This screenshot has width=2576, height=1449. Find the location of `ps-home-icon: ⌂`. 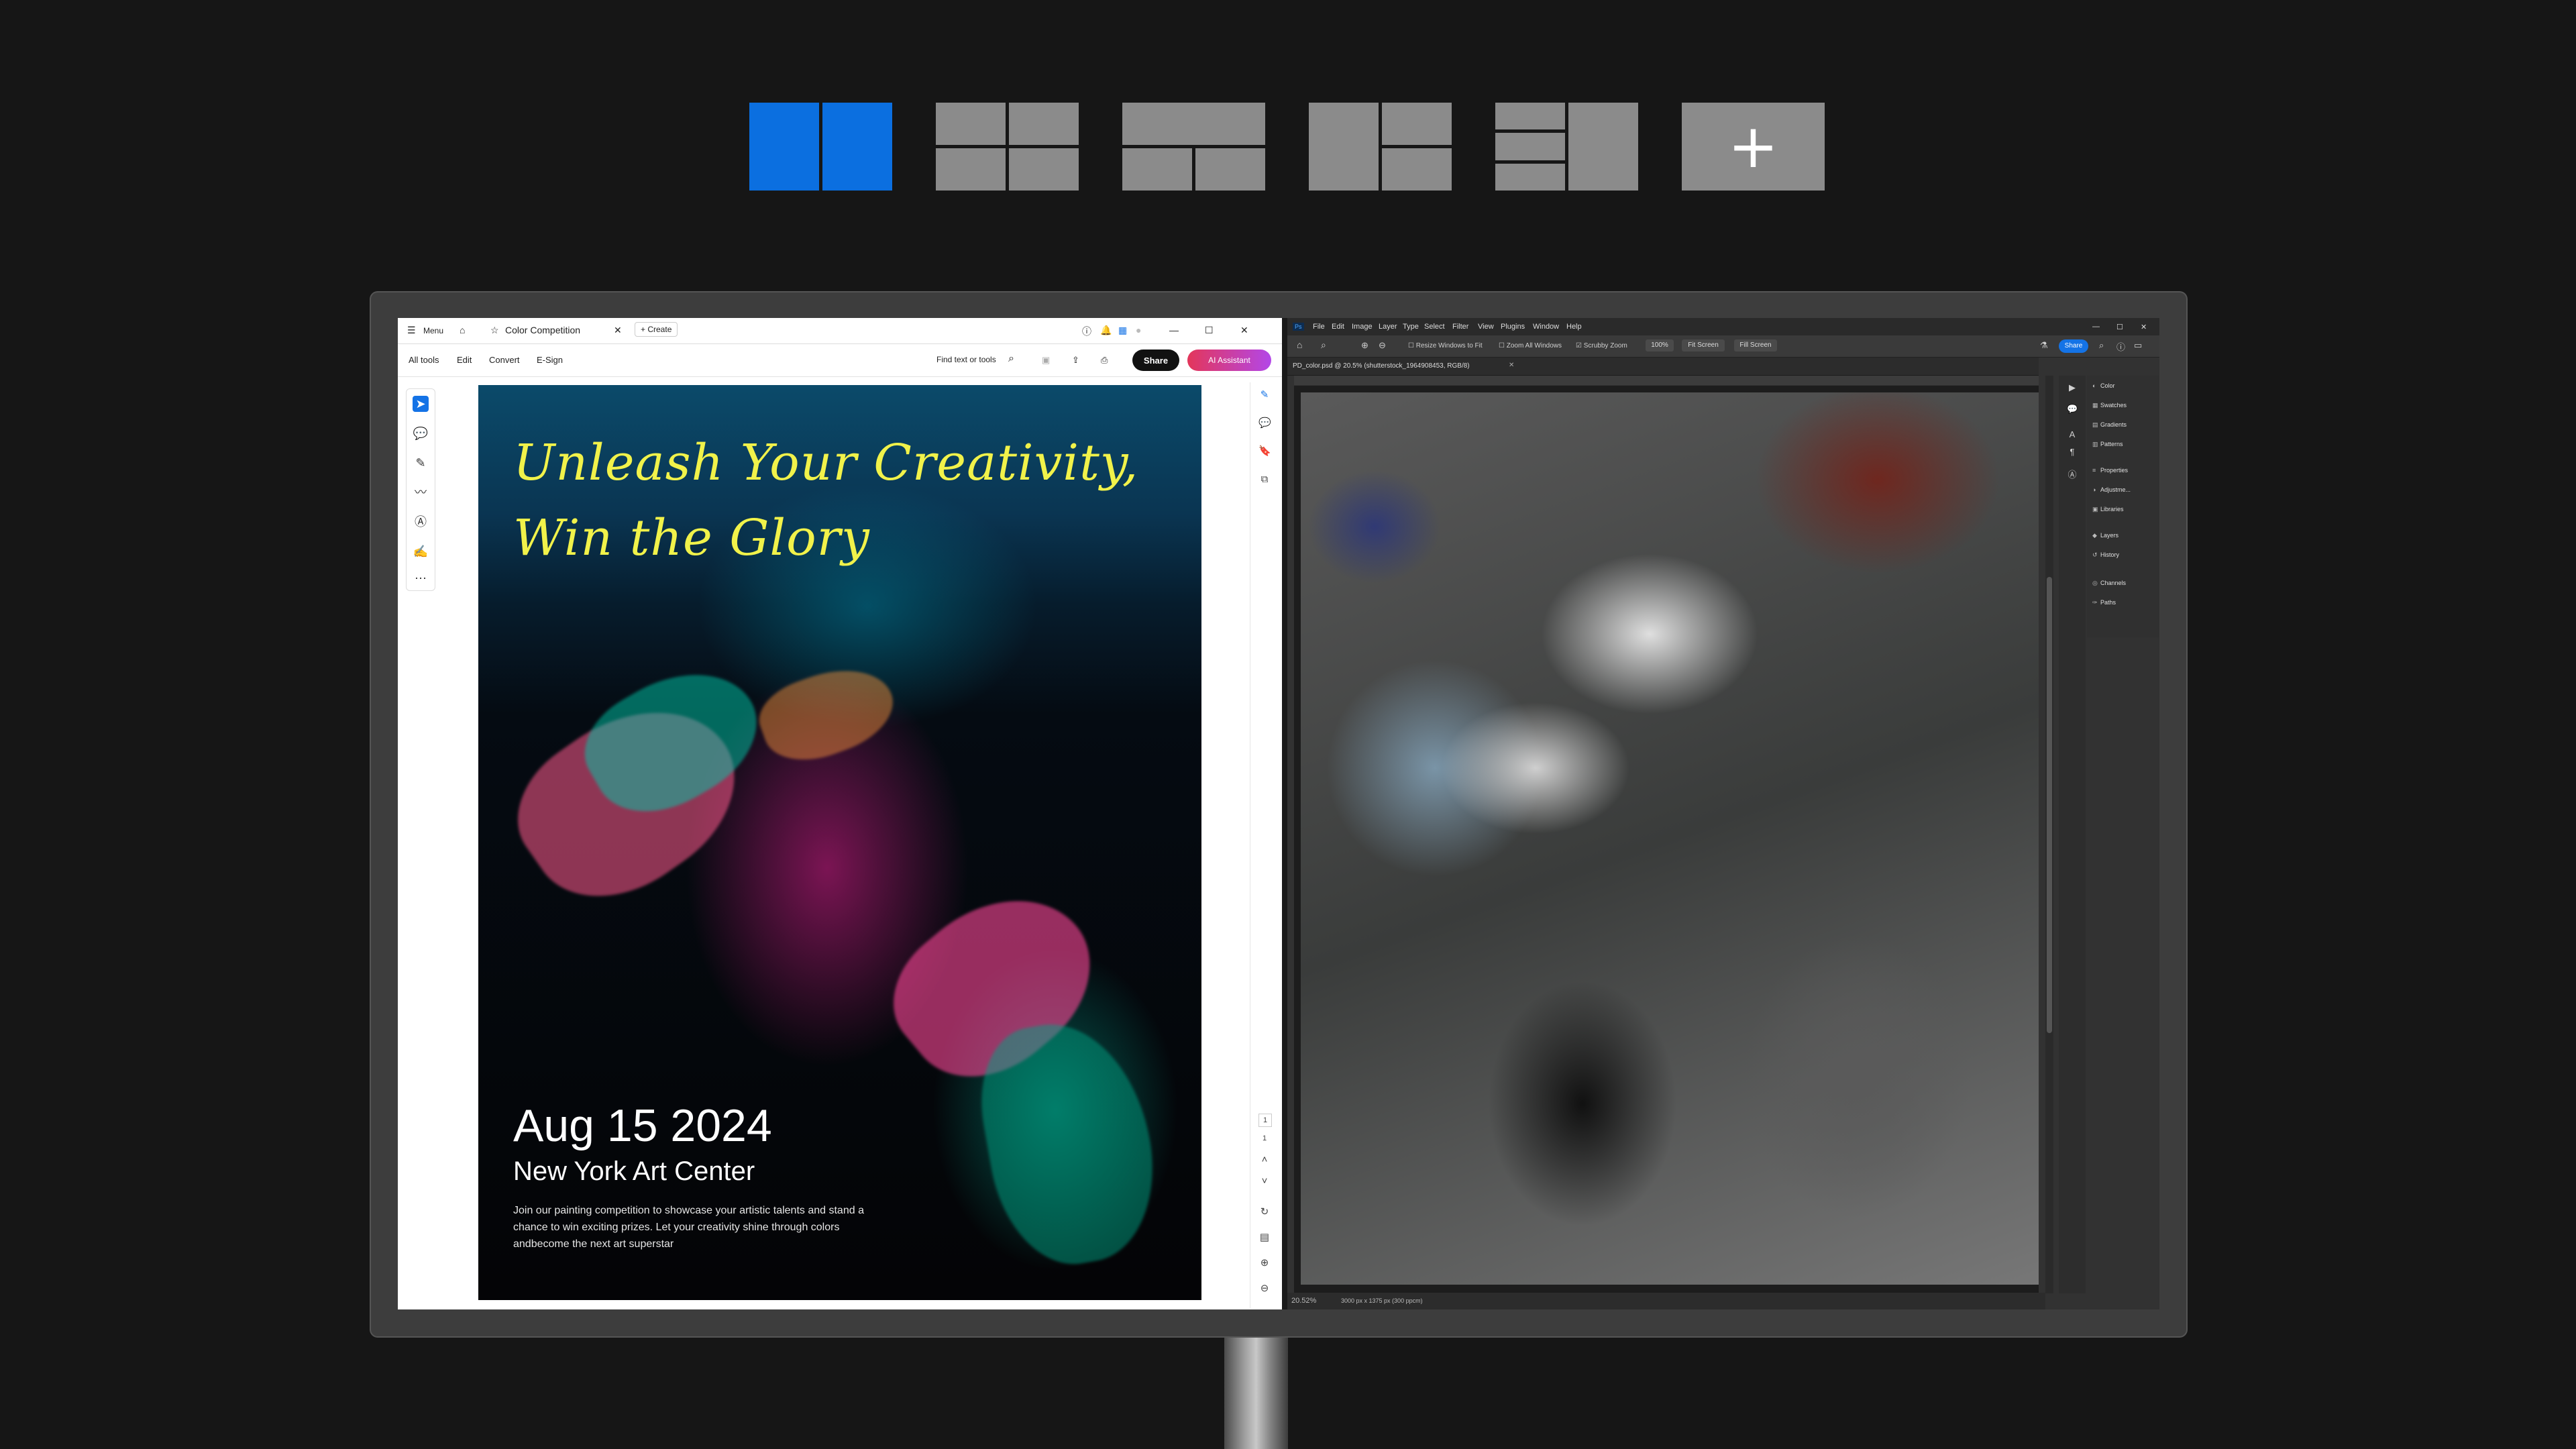

ps-home-icon: ⌂ is located at coordinates (1299, 344).